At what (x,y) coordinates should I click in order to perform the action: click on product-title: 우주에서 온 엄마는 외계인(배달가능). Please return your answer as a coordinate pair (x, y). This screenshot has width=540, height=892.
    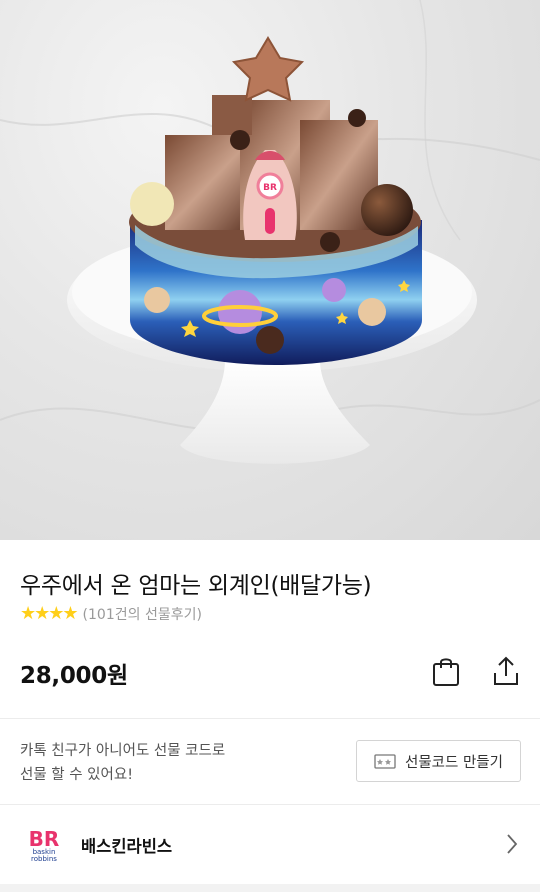
    Looking at the image, I should click on (196, 586).